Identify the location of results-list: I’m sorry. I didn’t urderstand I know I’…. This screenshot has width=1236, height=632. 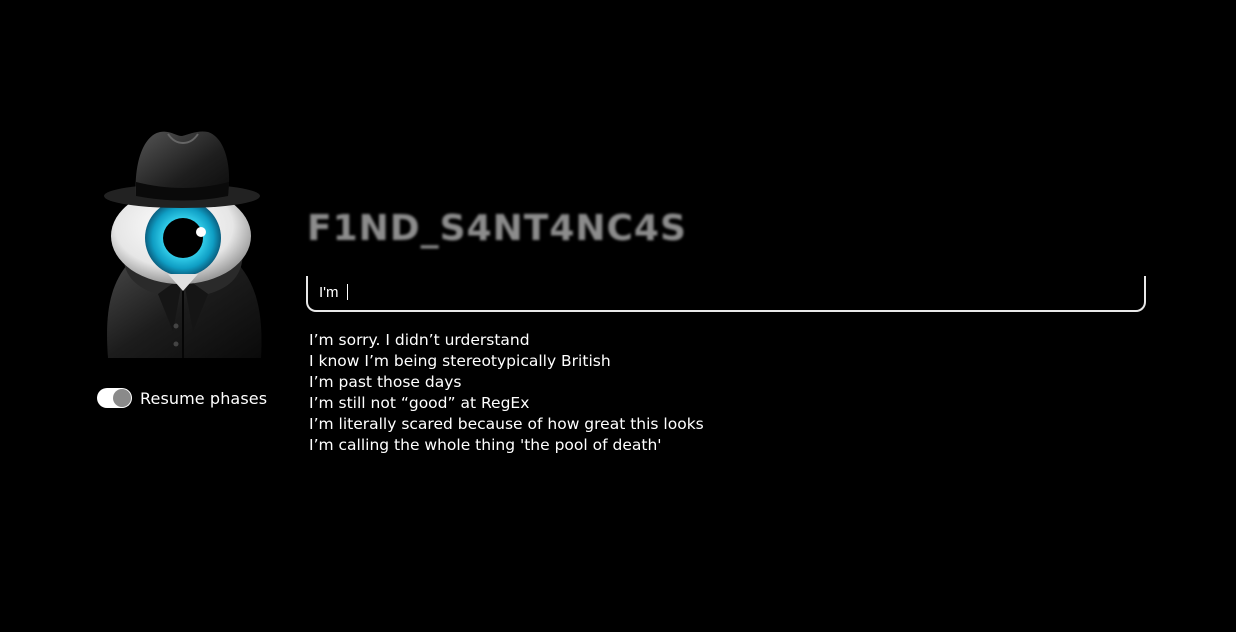
(506, 393).